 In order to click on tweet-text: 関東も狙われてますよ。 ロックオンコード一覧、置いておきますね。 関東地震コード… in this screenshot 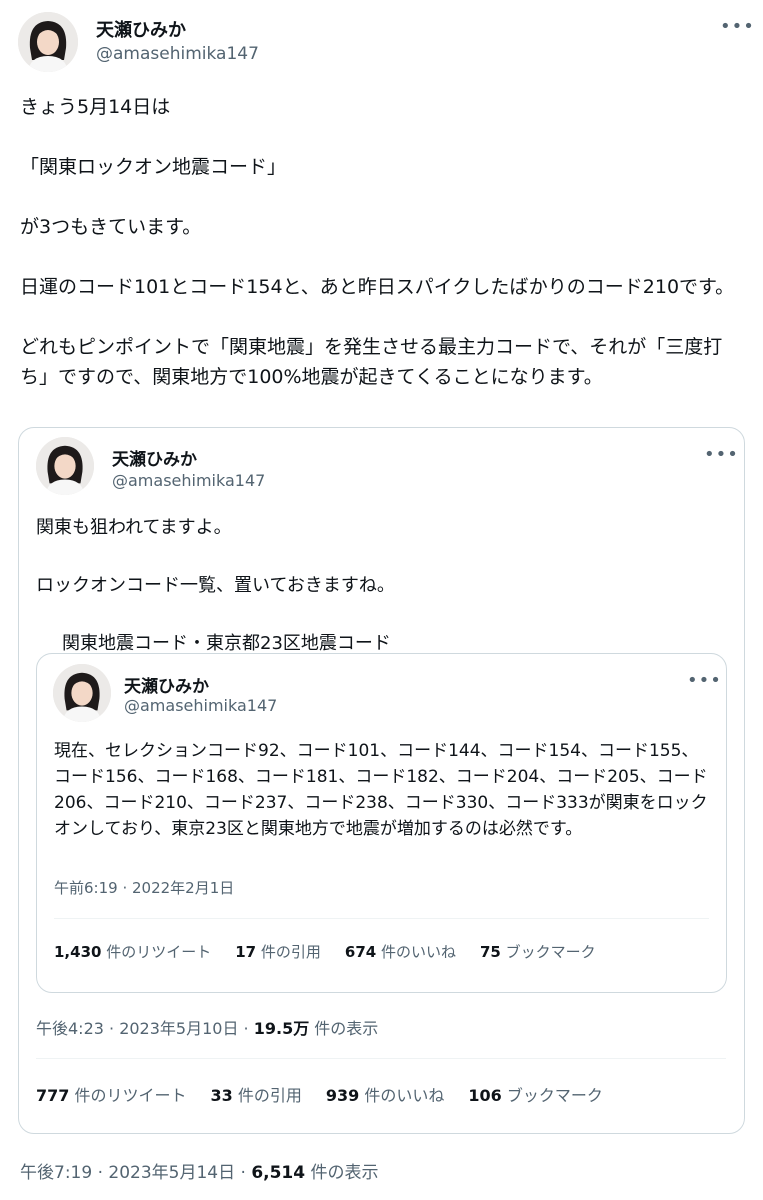, I will do `click(381, 612)`.